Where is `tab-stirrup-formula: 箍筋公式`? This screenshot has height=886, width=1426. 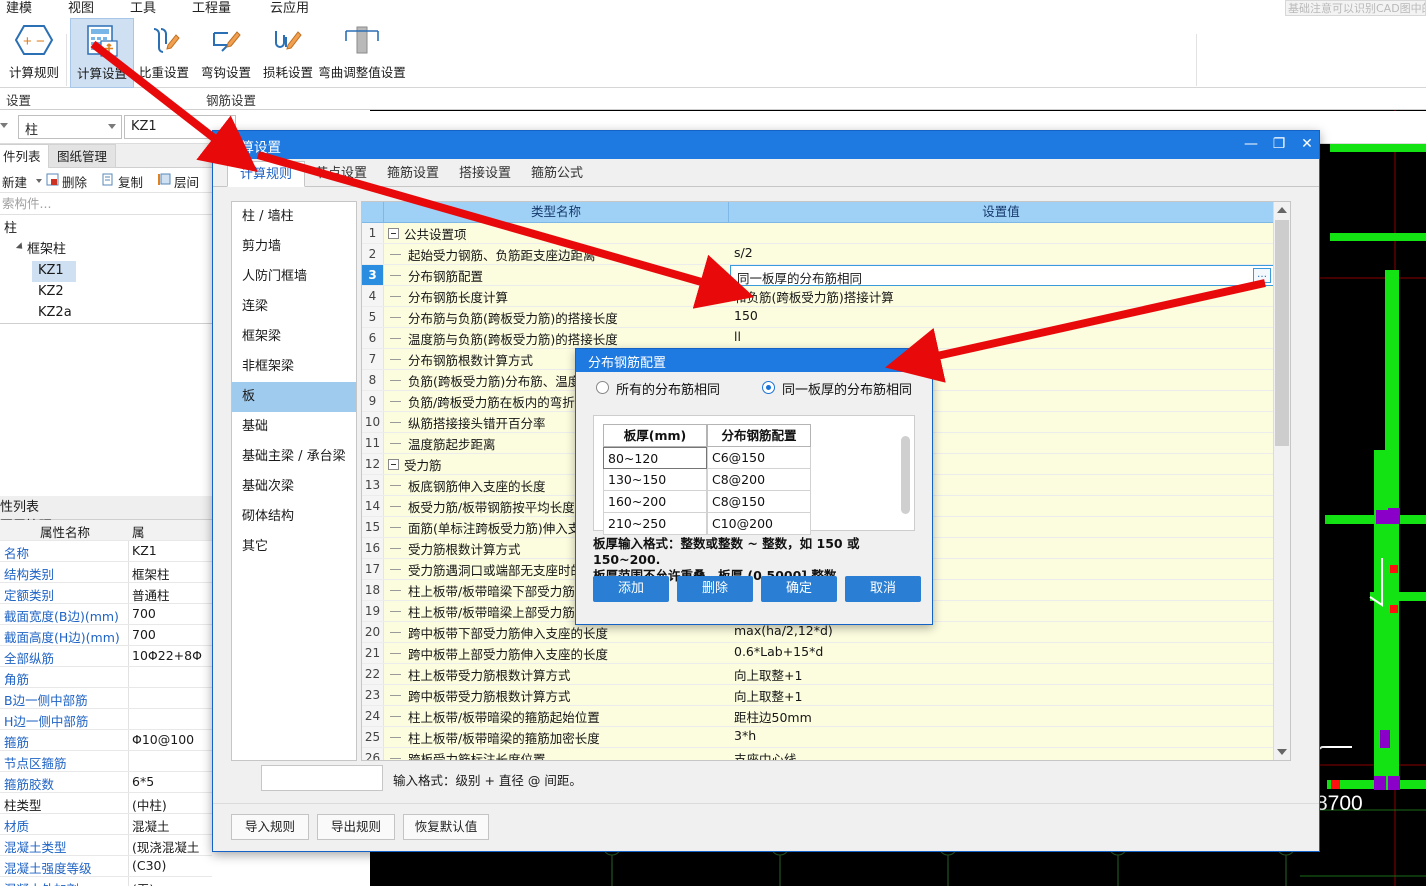
tab-stirrup-formula: 箍筋公式 is located at coordinates (557, 174).